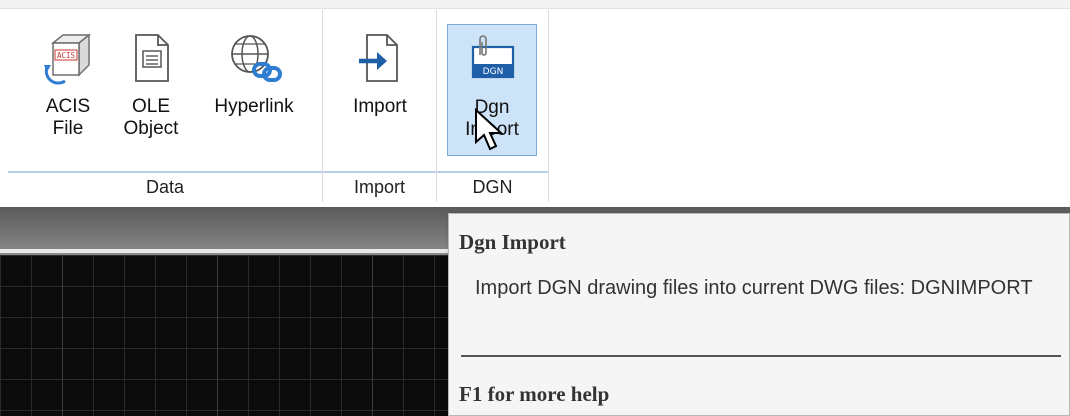  What do you see at coordinates (254, 58) in the screenshot?
I see `hyperlink-icon` at bounding box center [254, 58].